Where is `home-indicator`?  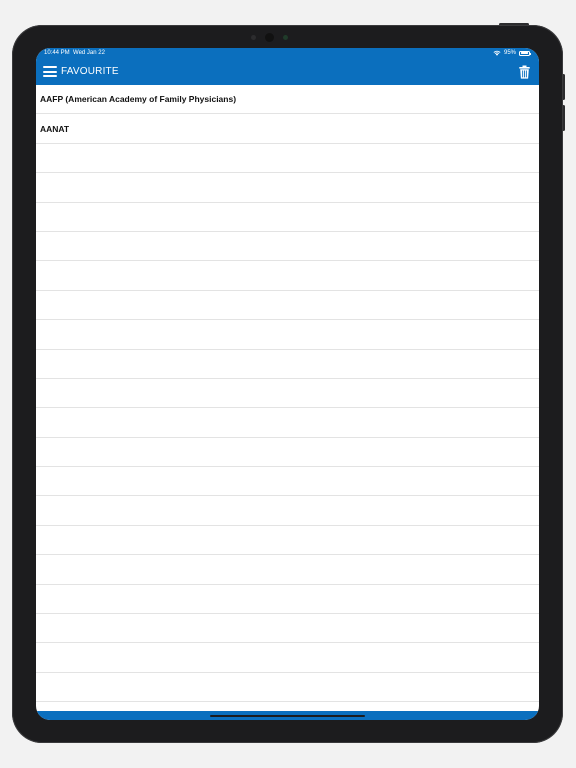 home-indicator is located at coordinates (287, 715).